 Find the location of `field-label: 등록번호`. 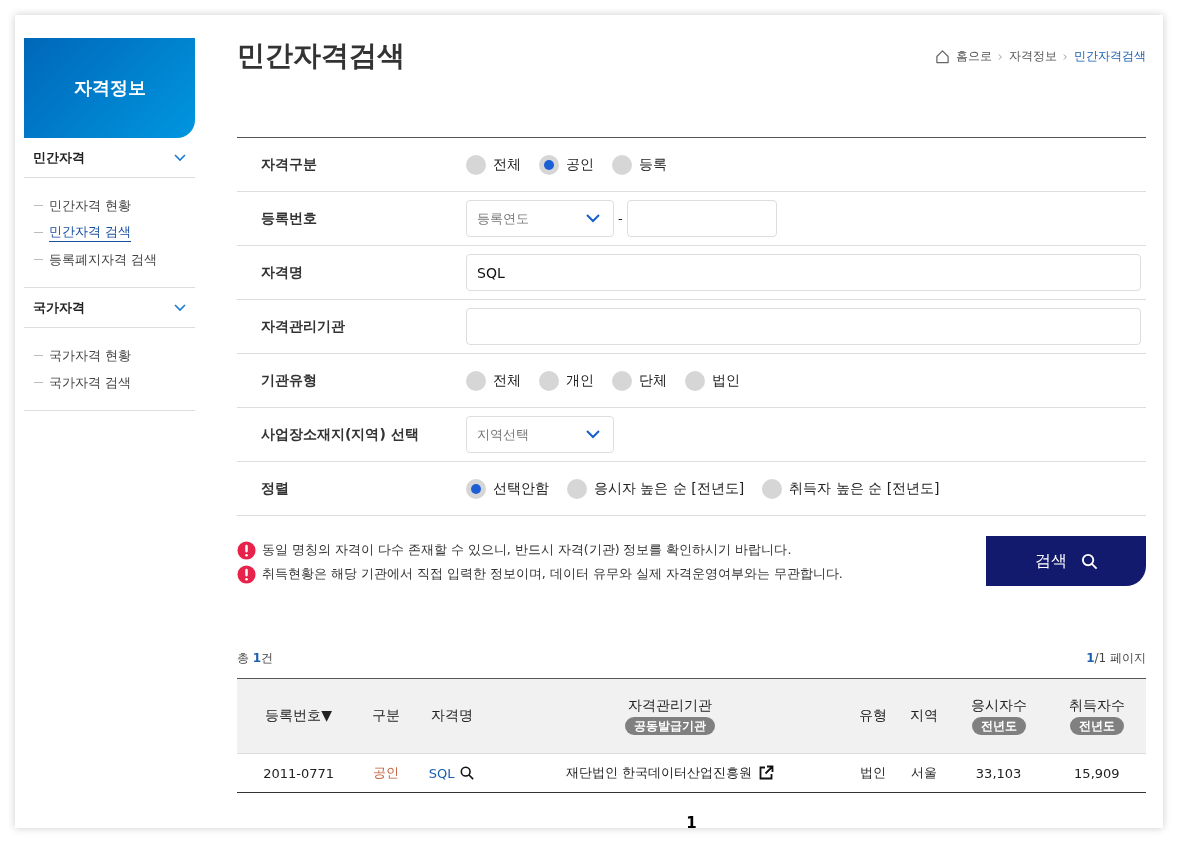

field-label: 등록번호 is located at coordinates (289, 218).